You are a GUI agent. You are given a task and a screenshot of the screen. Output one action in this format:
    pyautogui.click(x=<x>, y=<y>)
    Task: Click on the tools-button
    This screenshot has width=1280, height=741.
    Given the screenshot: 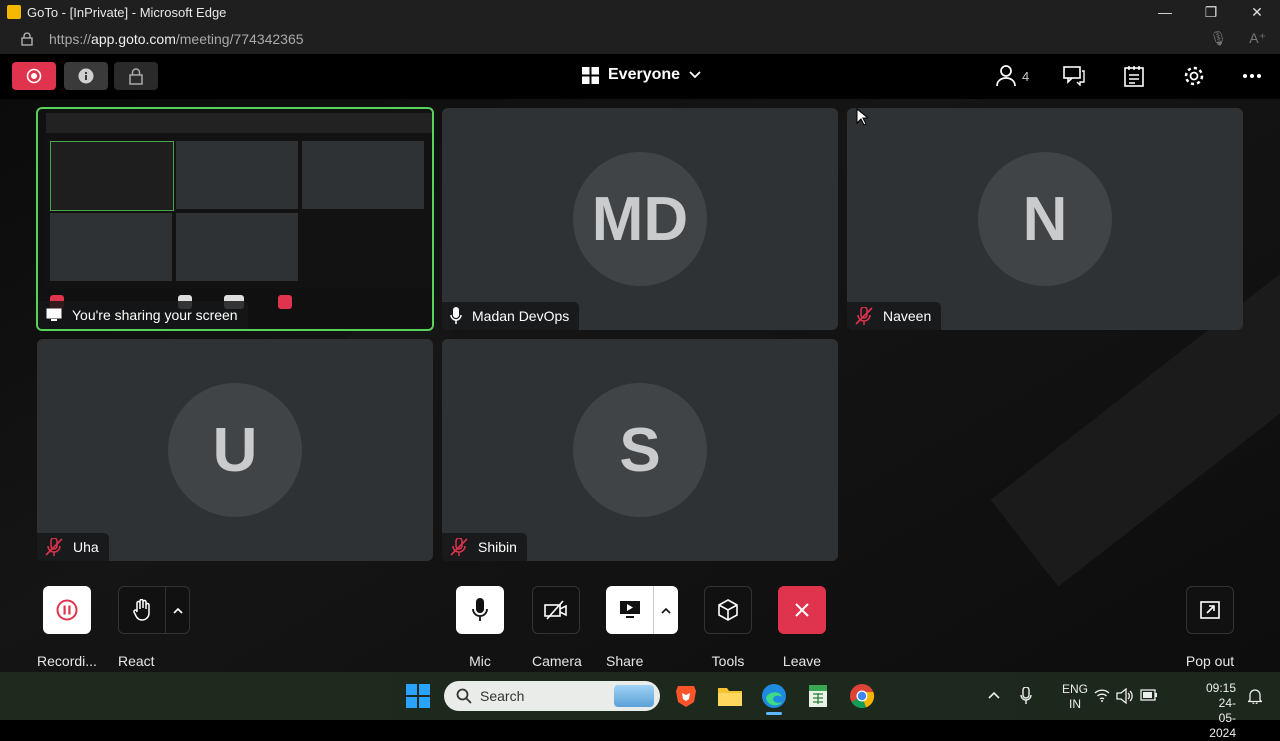 What is the action you would take?
    pyautogui.click(x=728, y=610)
    